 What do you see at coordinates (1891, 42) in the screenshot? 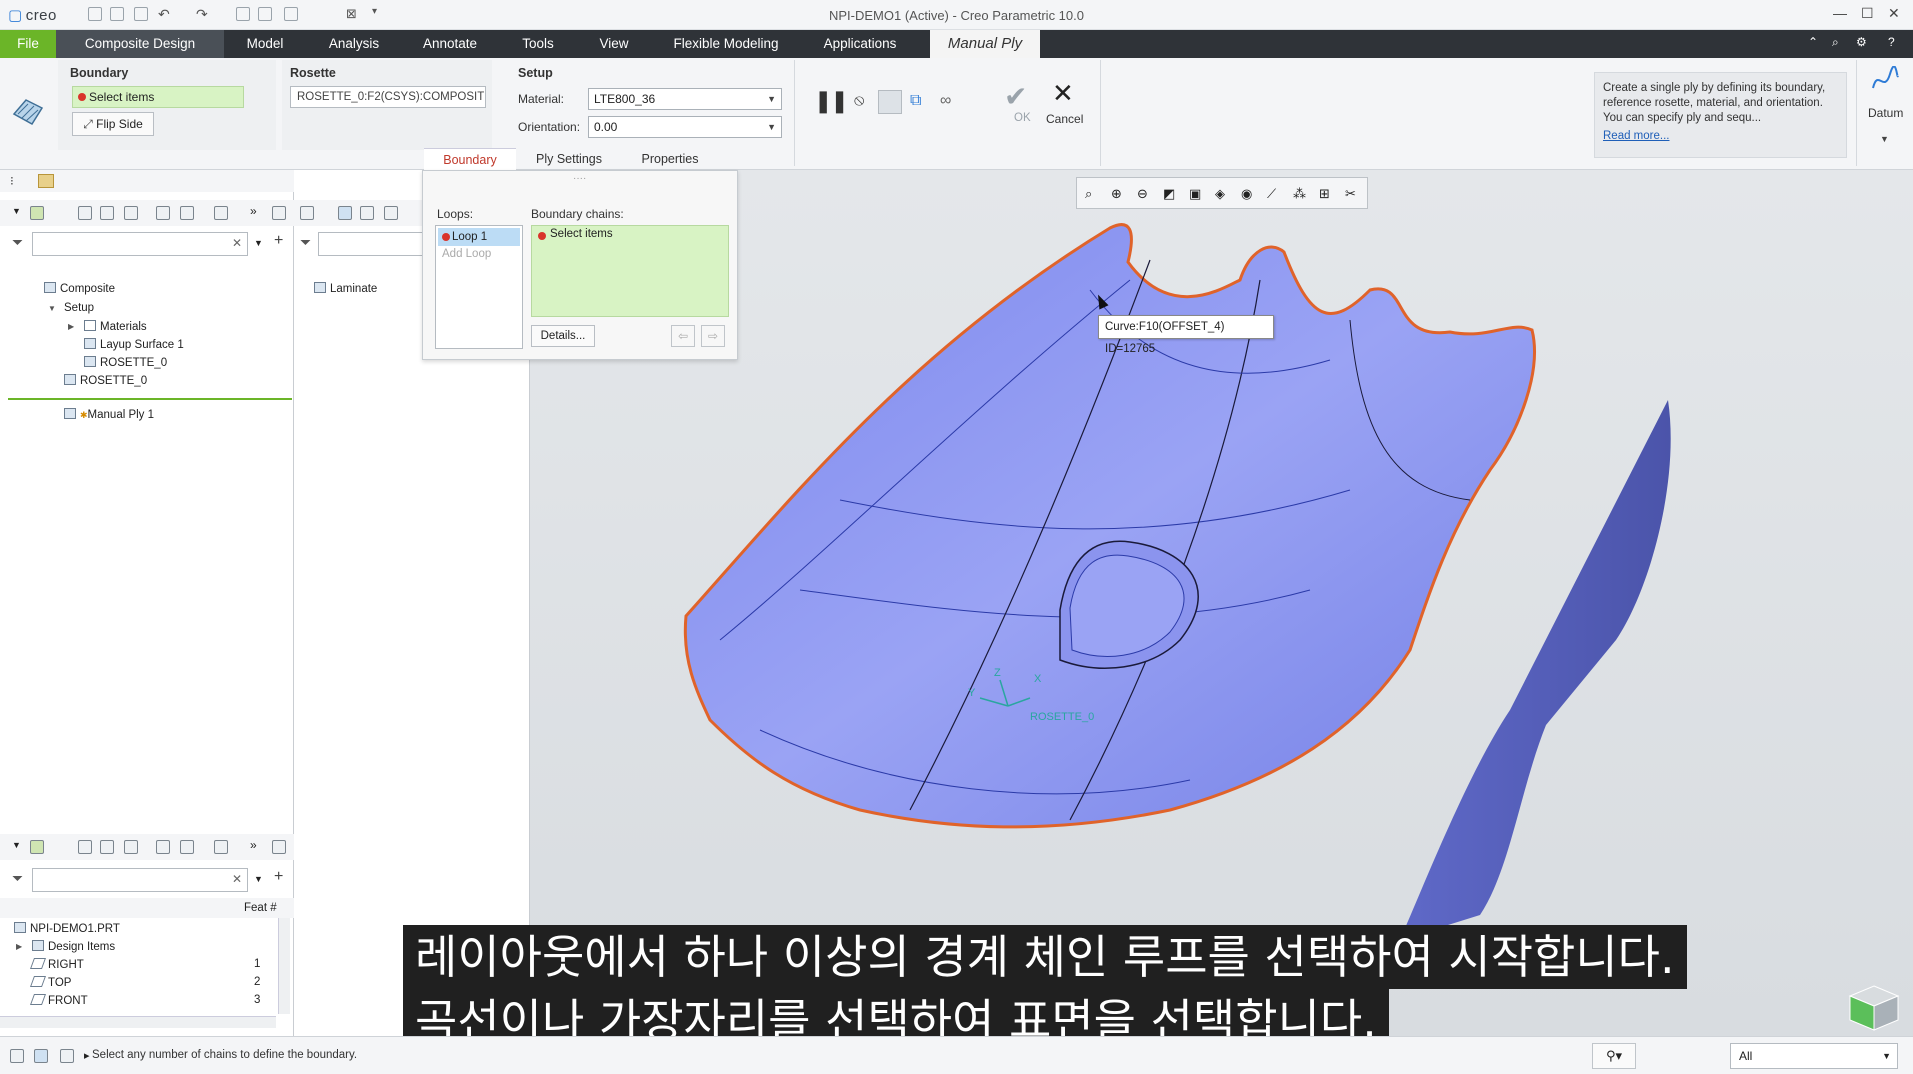
I see `help-icon: ?` at bounding box center [1891, 42].